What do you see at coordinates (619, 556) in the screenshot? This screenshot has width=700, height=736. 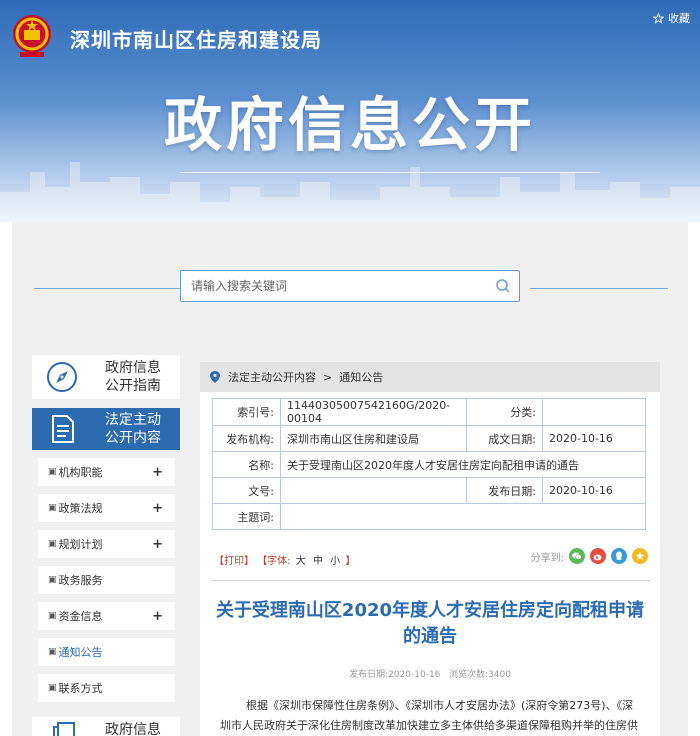 I see `qq-icon` at bounding box center [619, 556].